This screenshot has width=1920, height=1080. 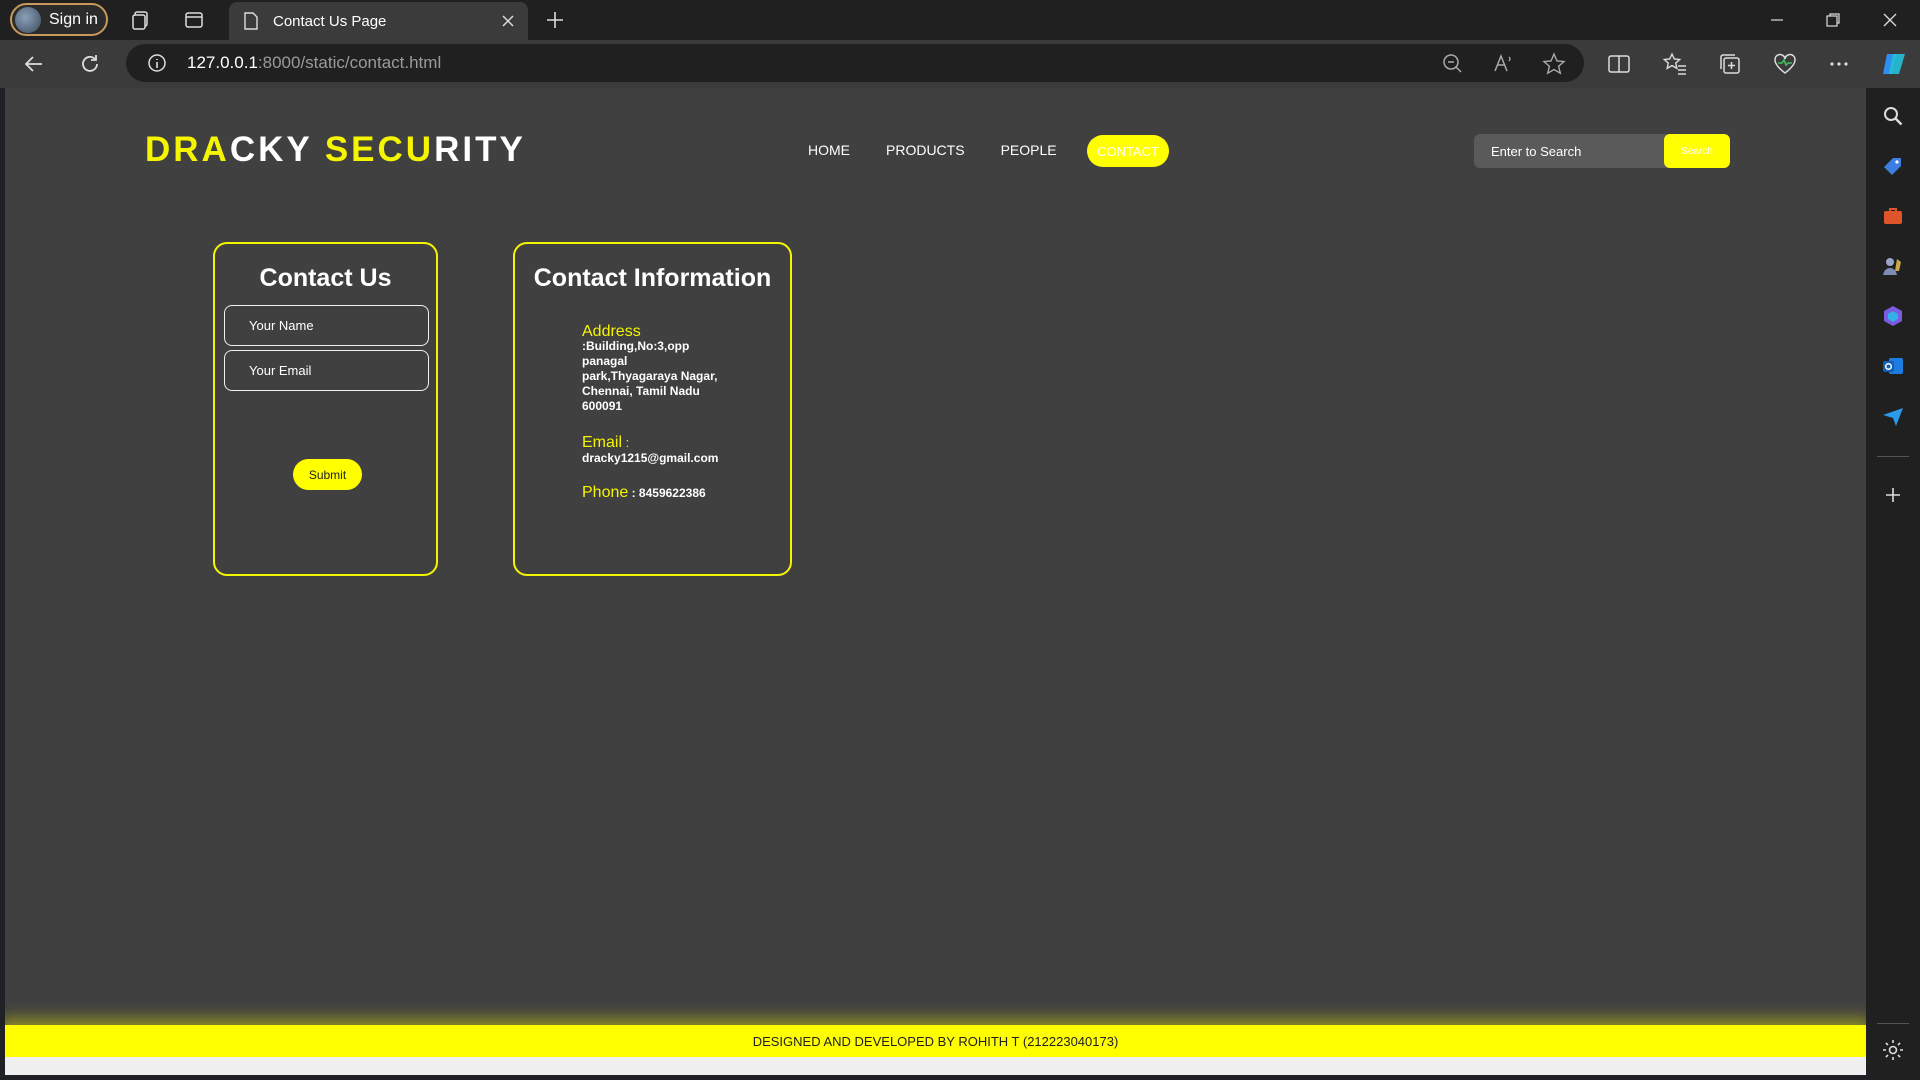 I want to click on address-line: 600091, so click(x=602, y=406).